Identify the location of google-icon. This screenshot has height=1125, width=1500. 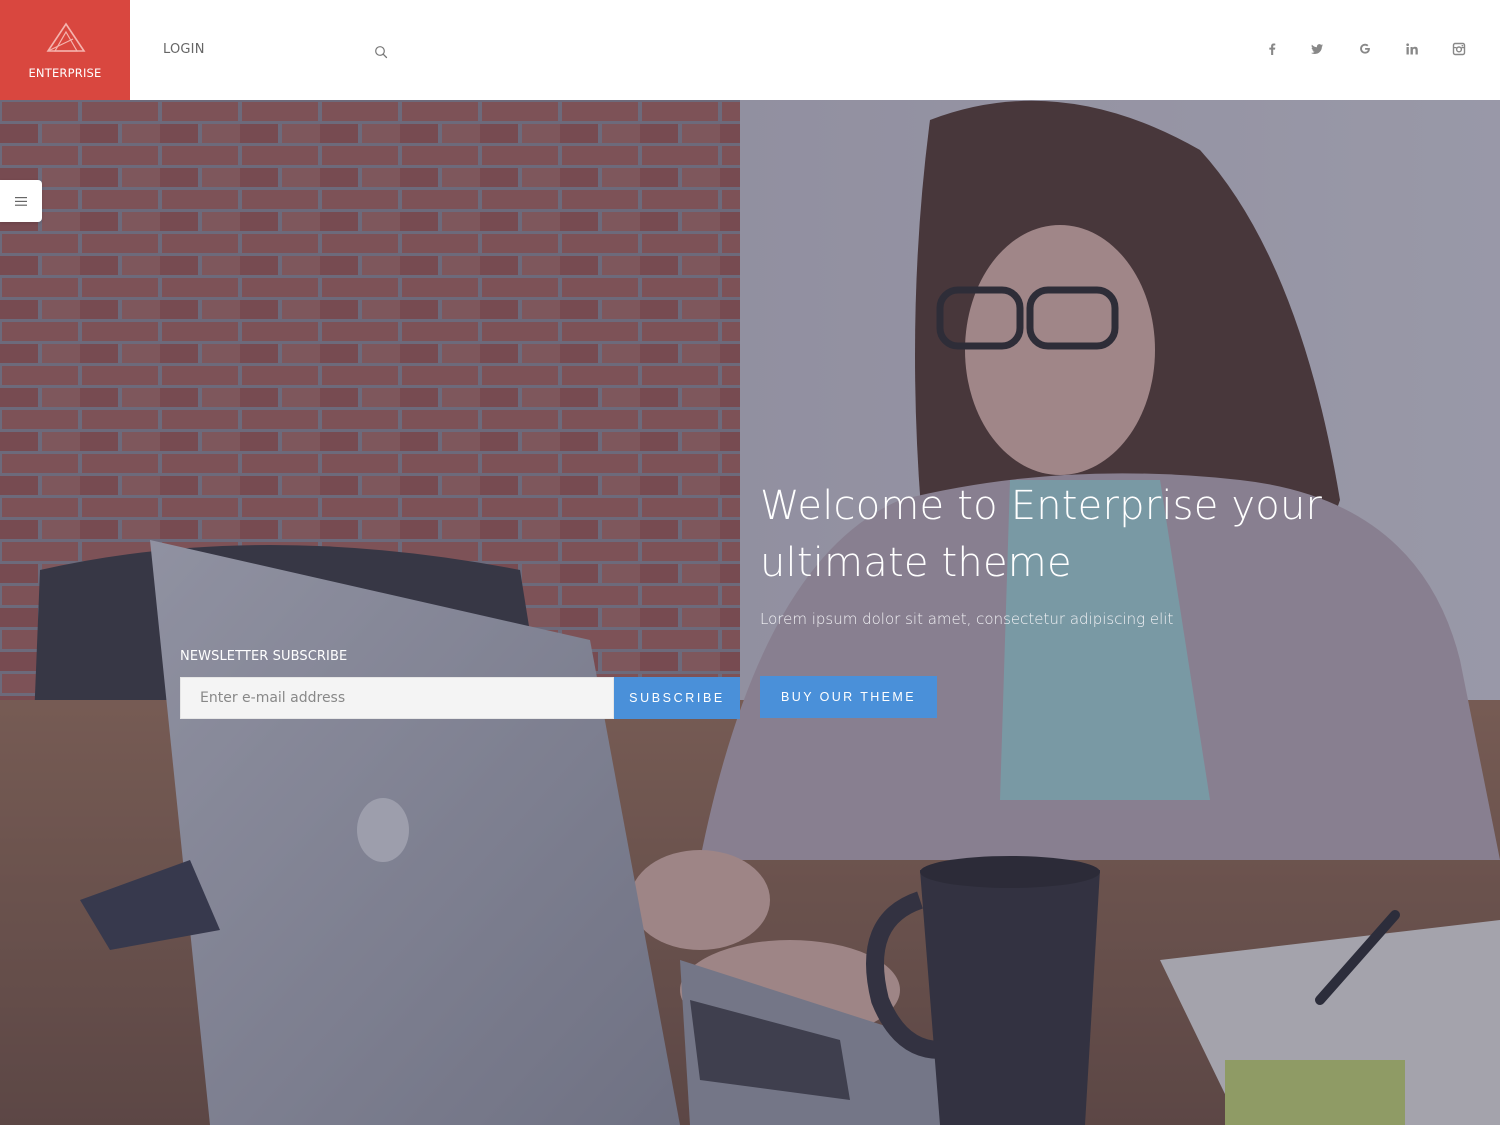
(1365, 49).